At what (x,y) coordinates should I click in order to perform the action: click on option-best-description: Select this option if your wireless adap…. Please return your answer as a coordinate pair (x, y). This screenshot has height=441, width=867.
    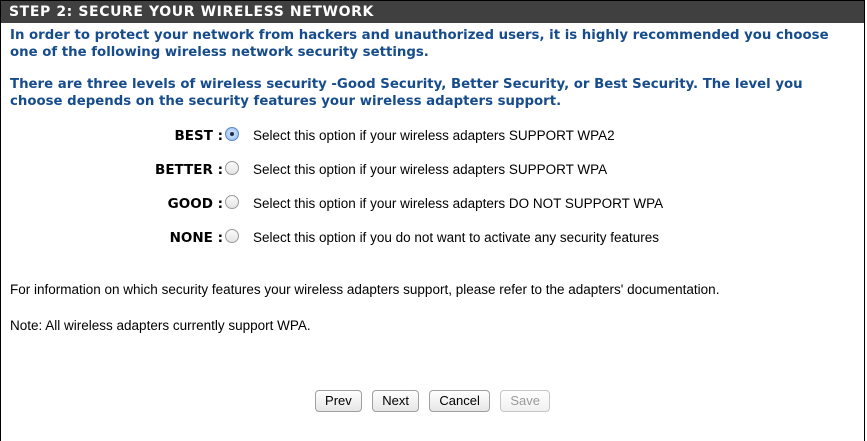
    Looking at the image, I should click on (434, 135).